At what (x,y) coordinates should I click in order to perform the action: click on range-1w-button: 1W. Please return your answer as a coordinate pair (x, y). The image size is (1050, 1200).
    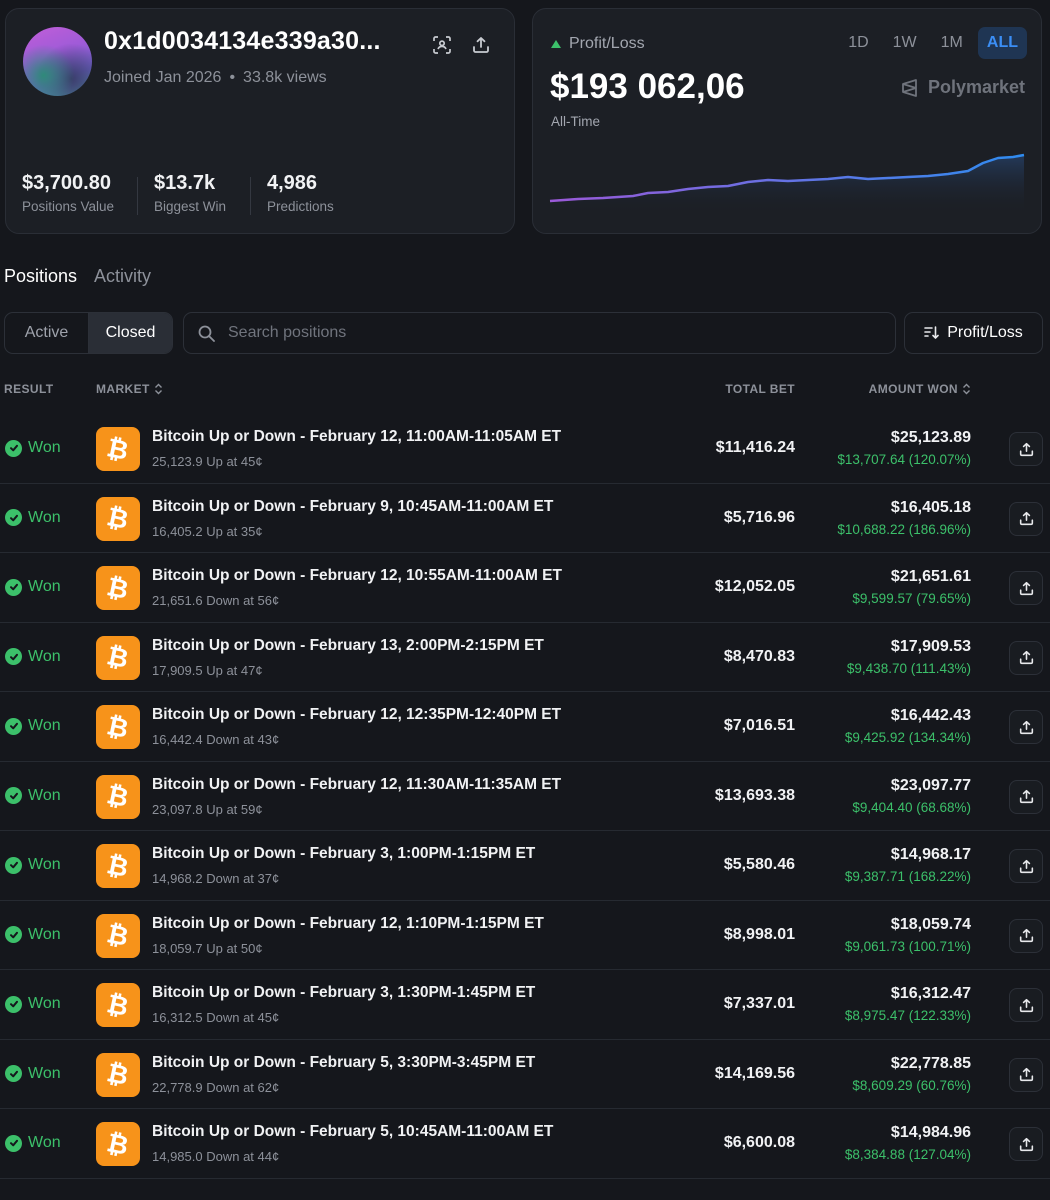
    Looking at the image, I should click on (905, 43).